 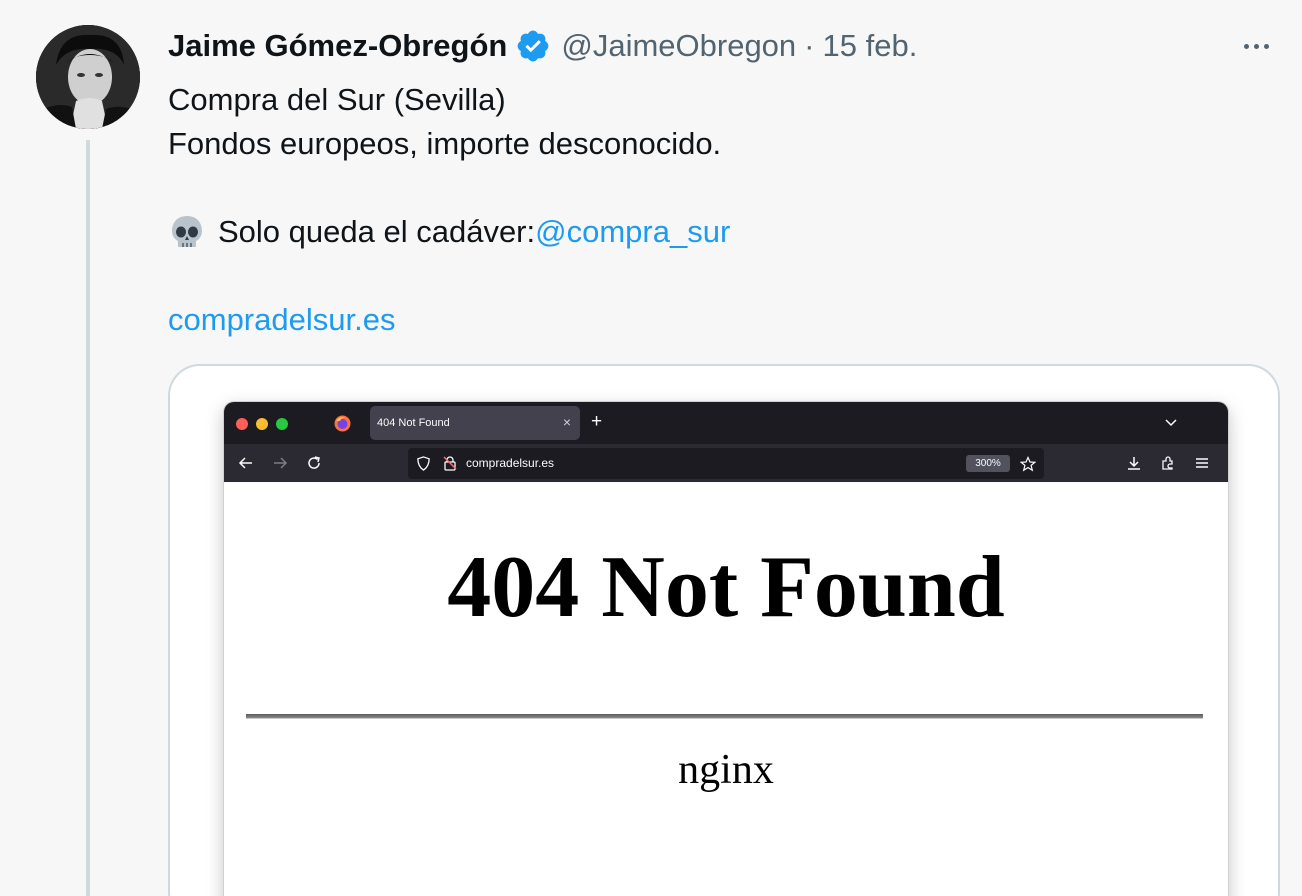 What do you see at coordinates (242, 424) in the screenshot?
I see `window-close-dot` at bounding box center [242, 424].